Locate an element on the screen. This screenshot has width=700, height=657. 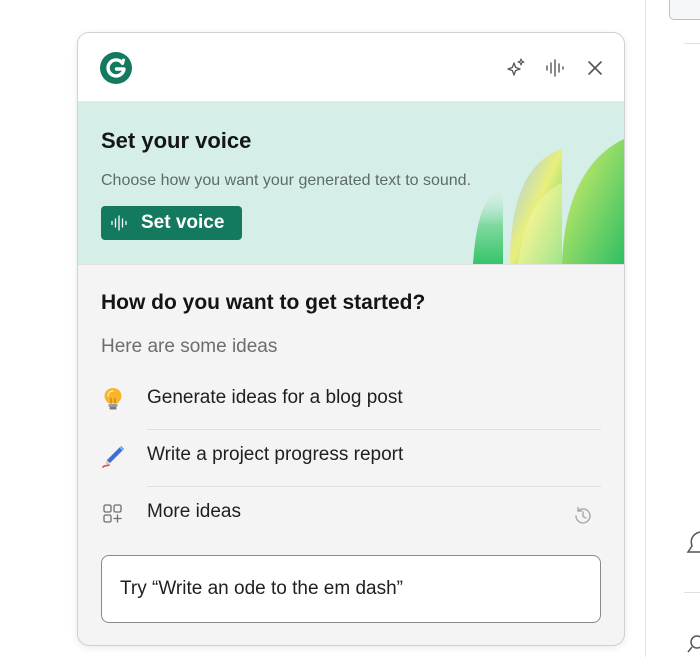
history-icon is located at coordinates (583, 516).